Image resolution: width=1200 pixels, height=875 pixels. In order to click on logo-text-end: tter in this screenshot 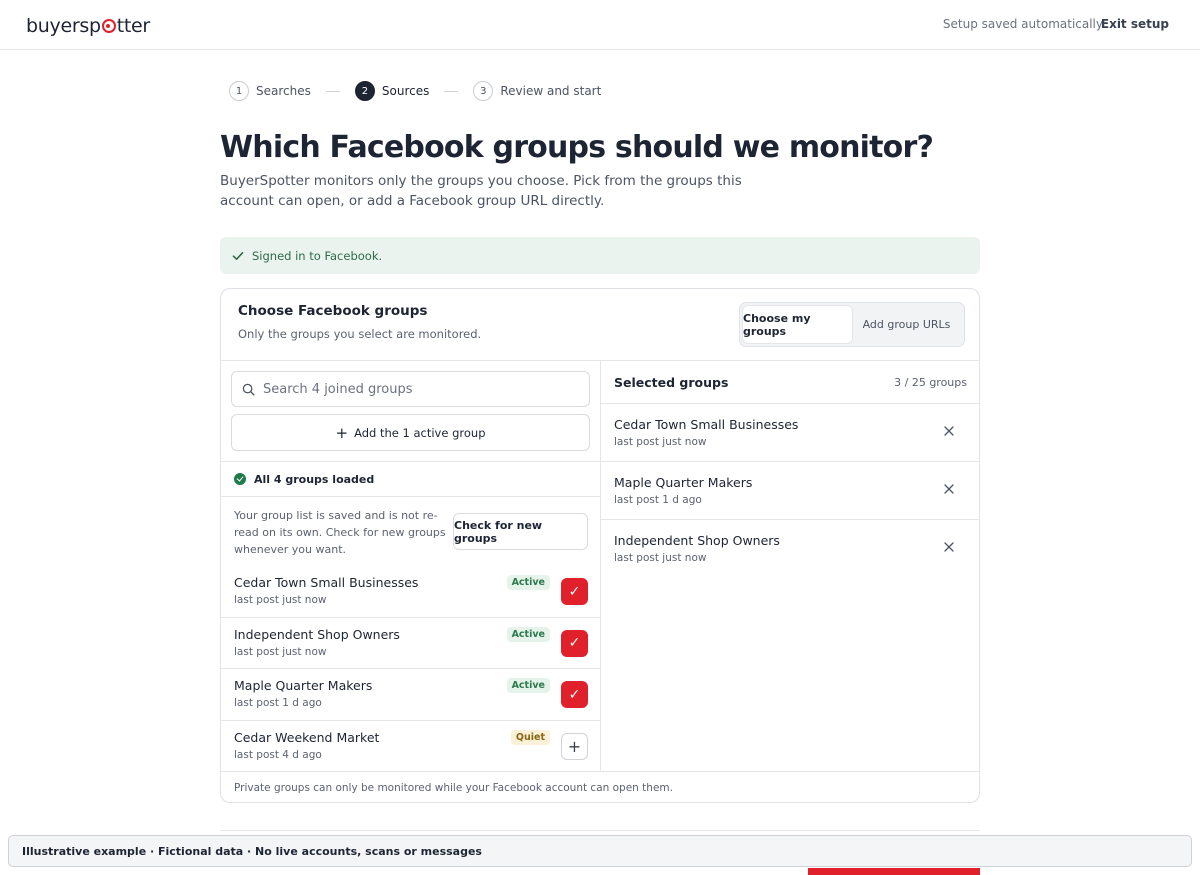, I will do `click(133, 26)`.